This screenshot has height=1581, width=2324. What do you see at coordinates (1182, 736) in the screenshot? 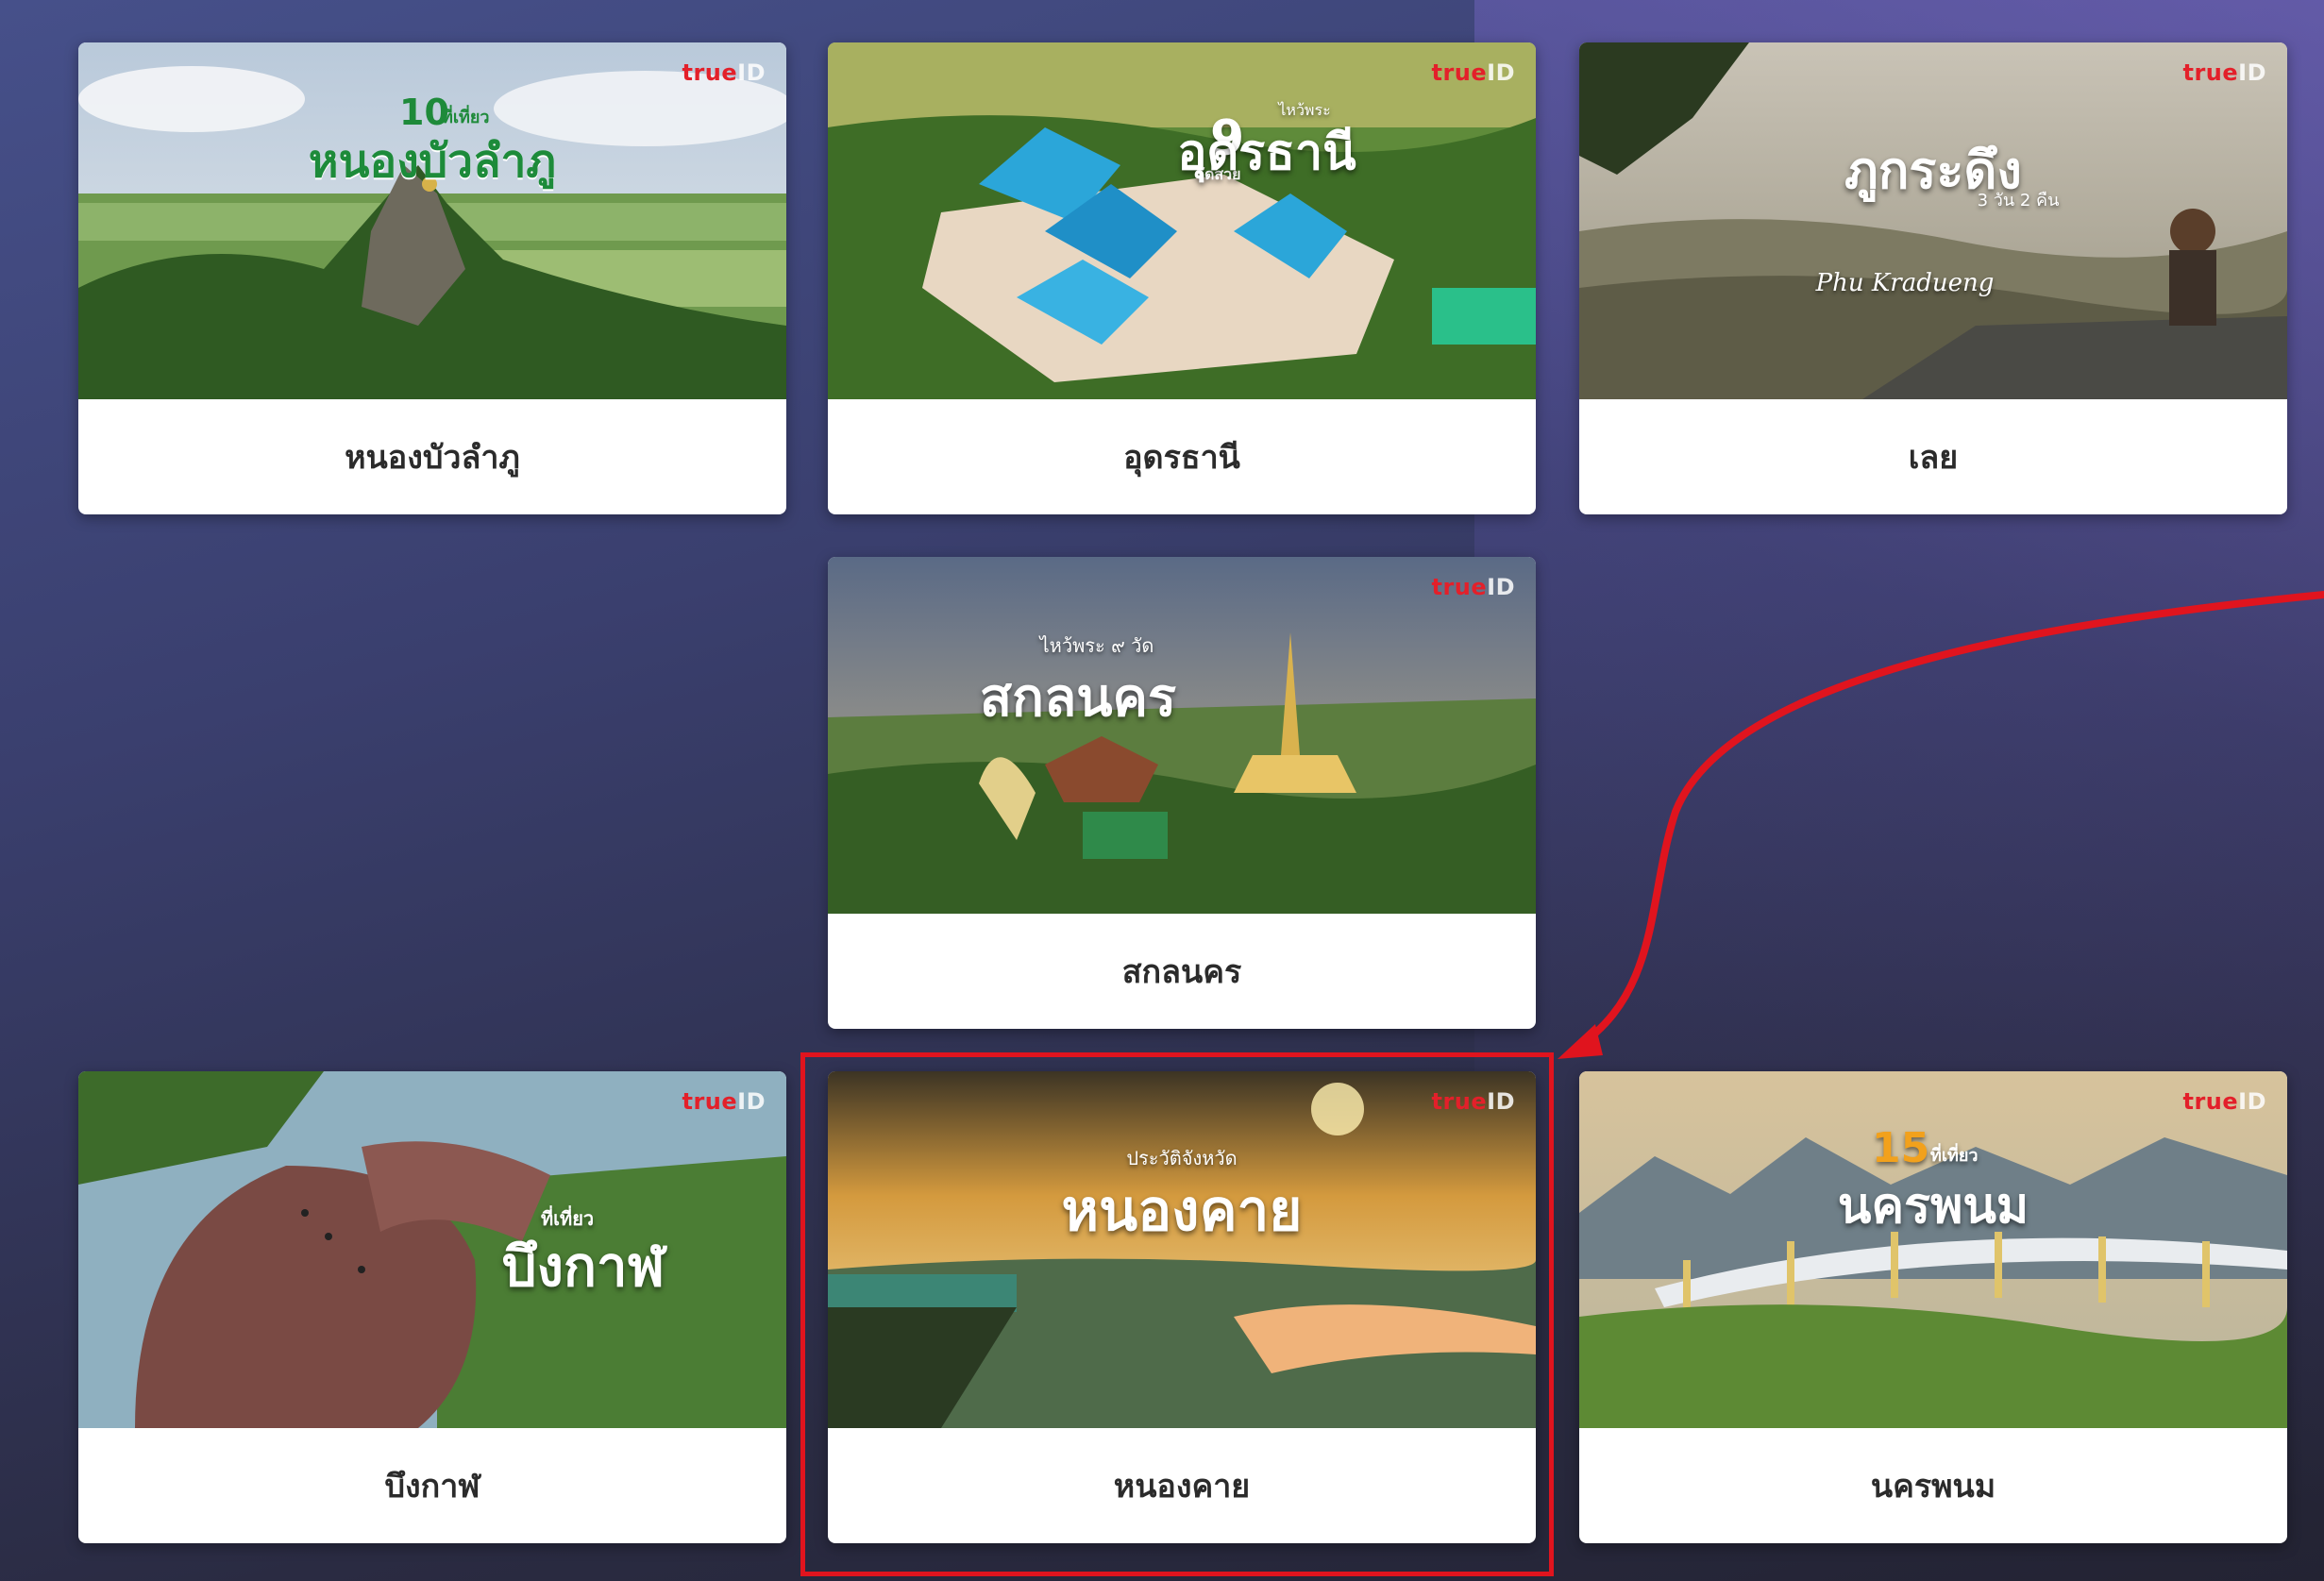
I see `card-image: trueID ไหว้พระ ๙ วัด สกลนคร` at bounding box center [1182, 736].